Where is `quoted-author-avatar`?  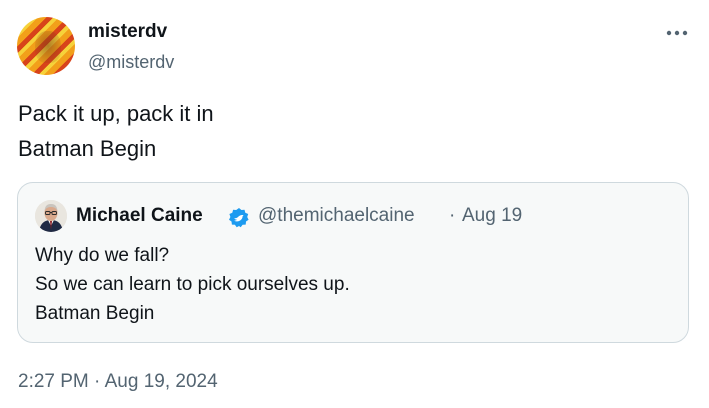
quoted-author-avatar is located at coordinates (51, 216).